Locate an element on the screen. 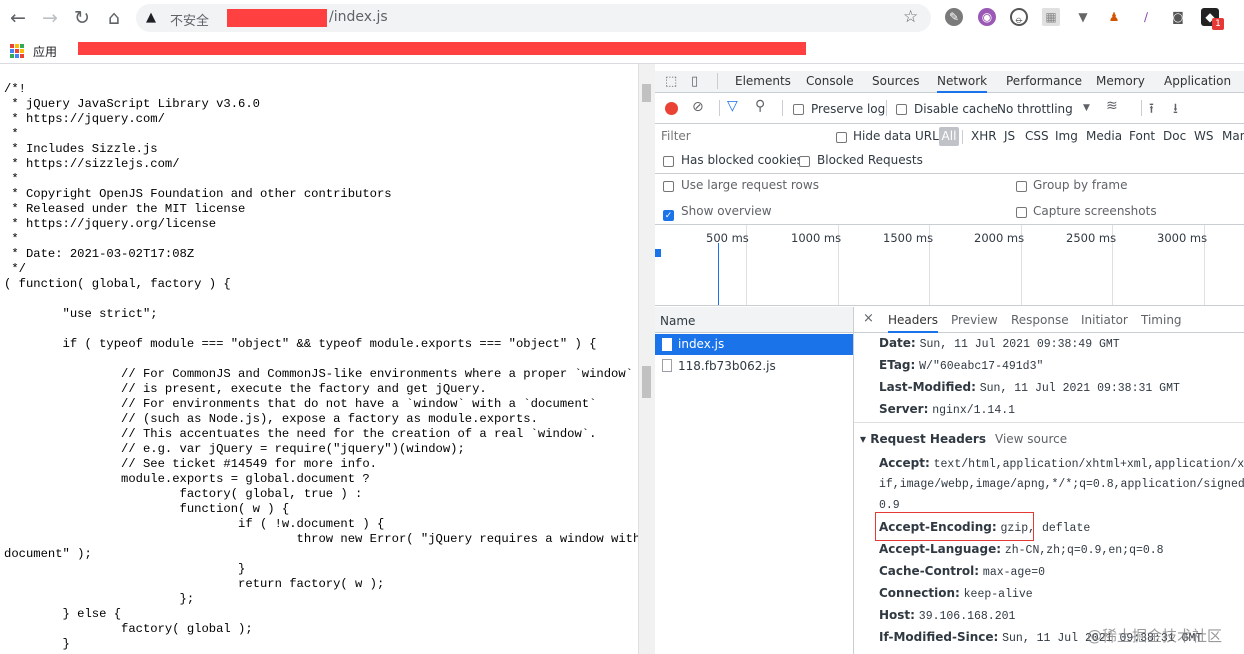 The height and width of the screenshot is (654, 1244). show-overview-label: Show overview is located at coordinates (726, 211).